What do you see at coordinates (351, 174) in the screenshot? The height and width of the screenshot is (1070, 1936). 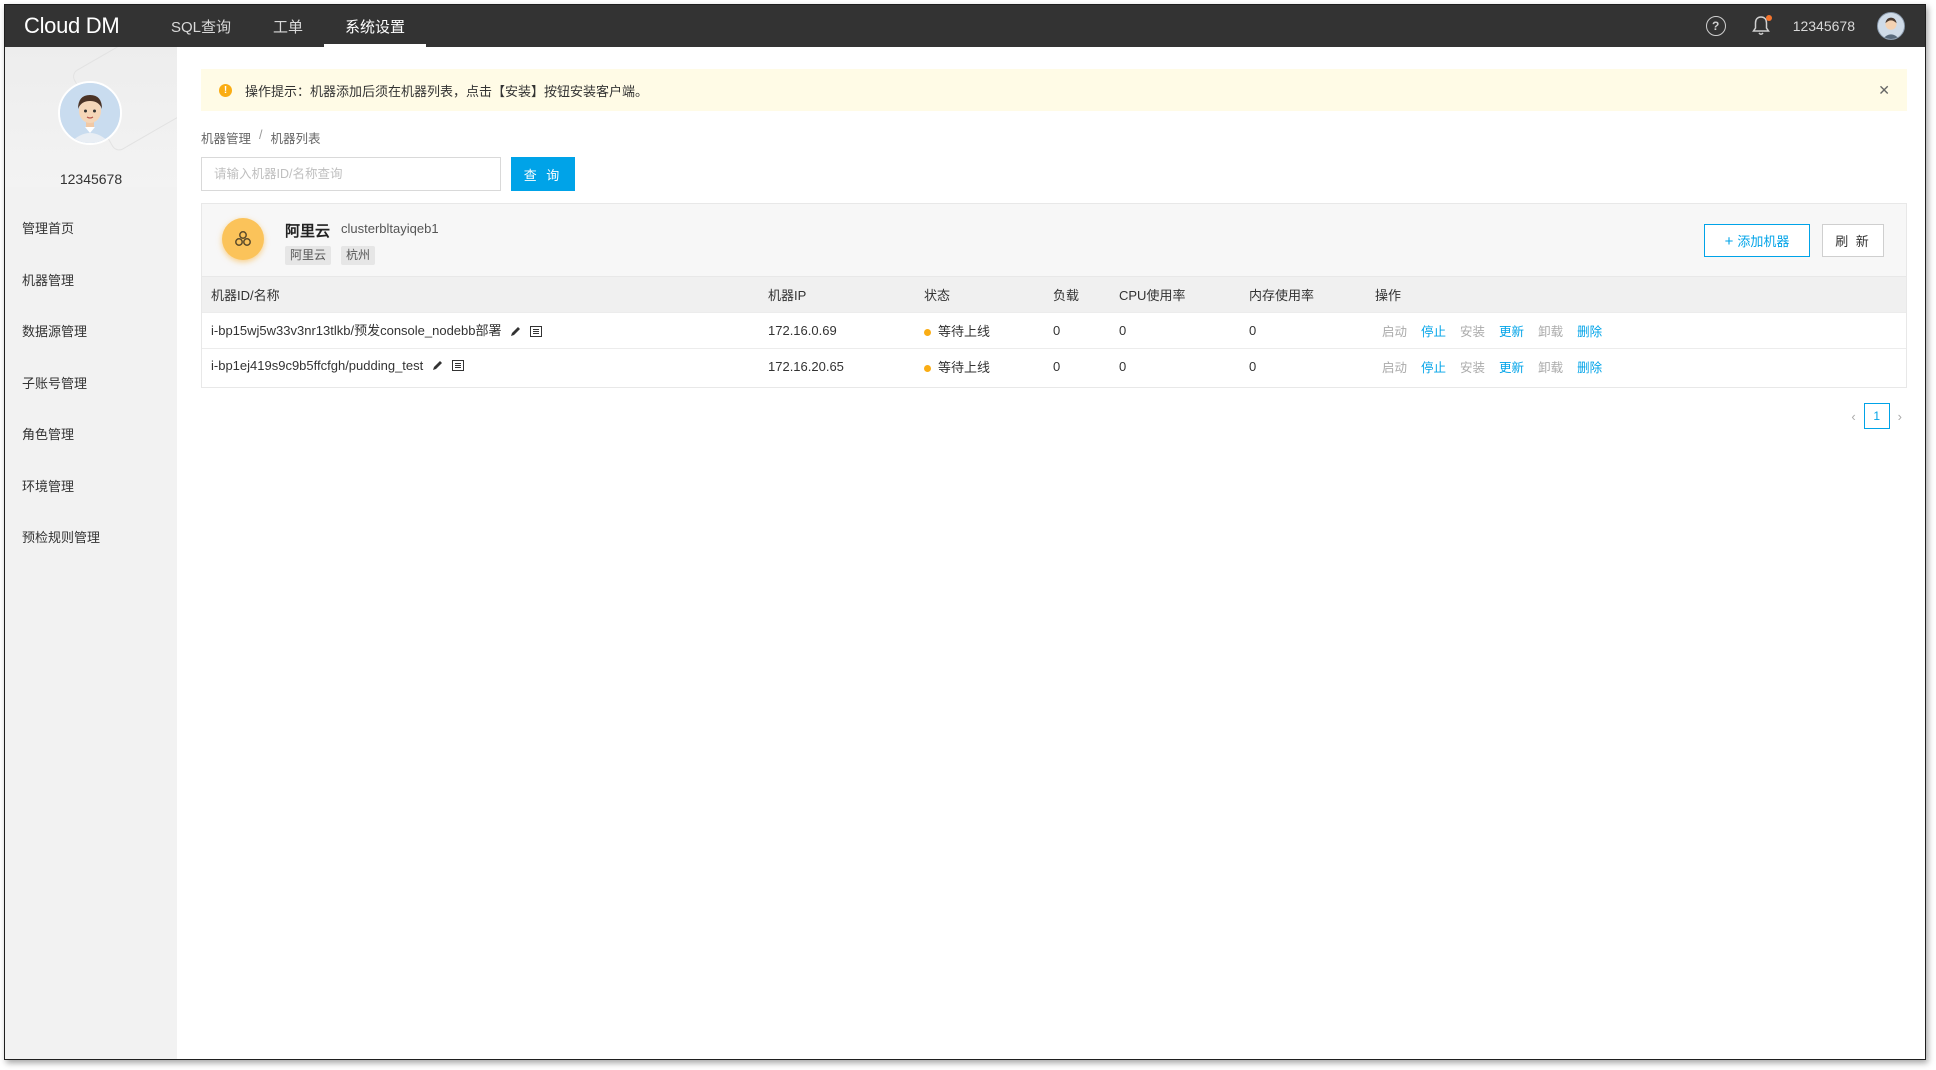 I see `machine-search-input` at bounding box center [351, 174].